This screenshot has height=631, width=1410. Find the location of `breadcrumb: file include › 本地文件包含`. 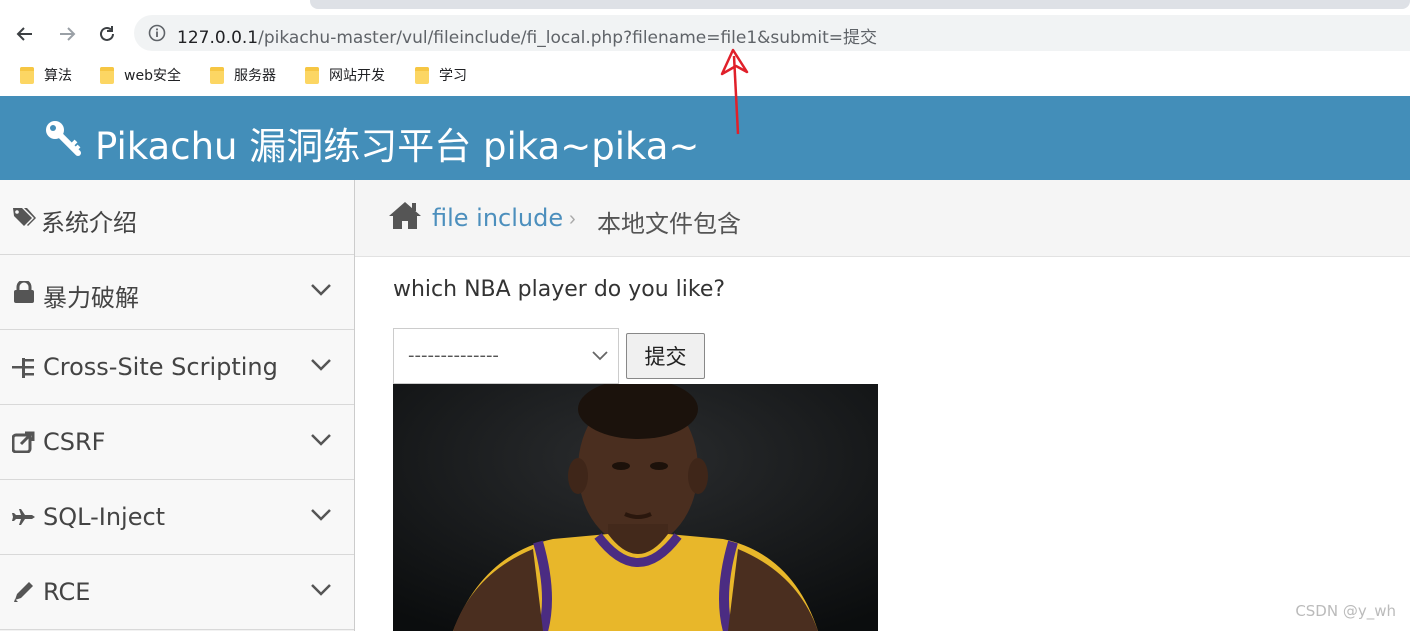

breadcrumb: file include › 本地文件包含 is located at coordinates (882, 218).